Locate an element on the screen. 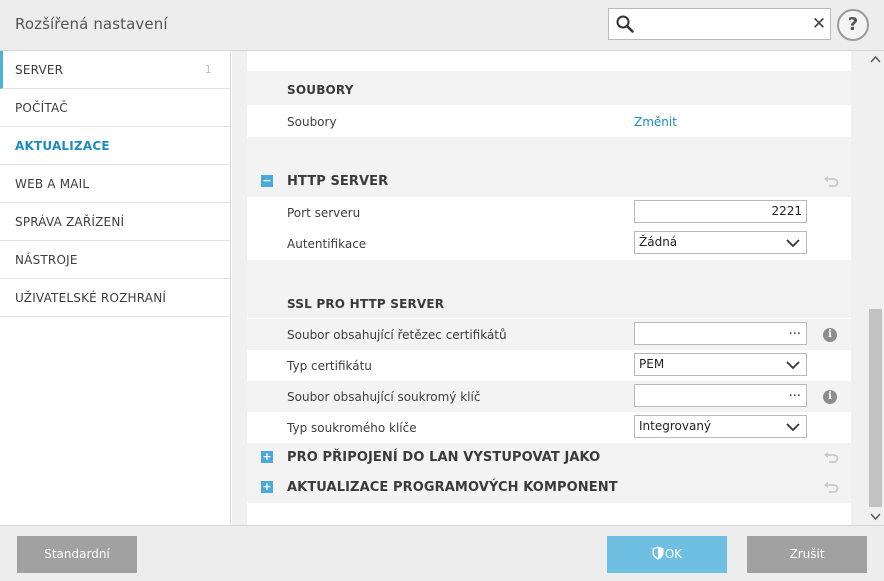  collapse-icon: − is located at coordinates (267, 181).